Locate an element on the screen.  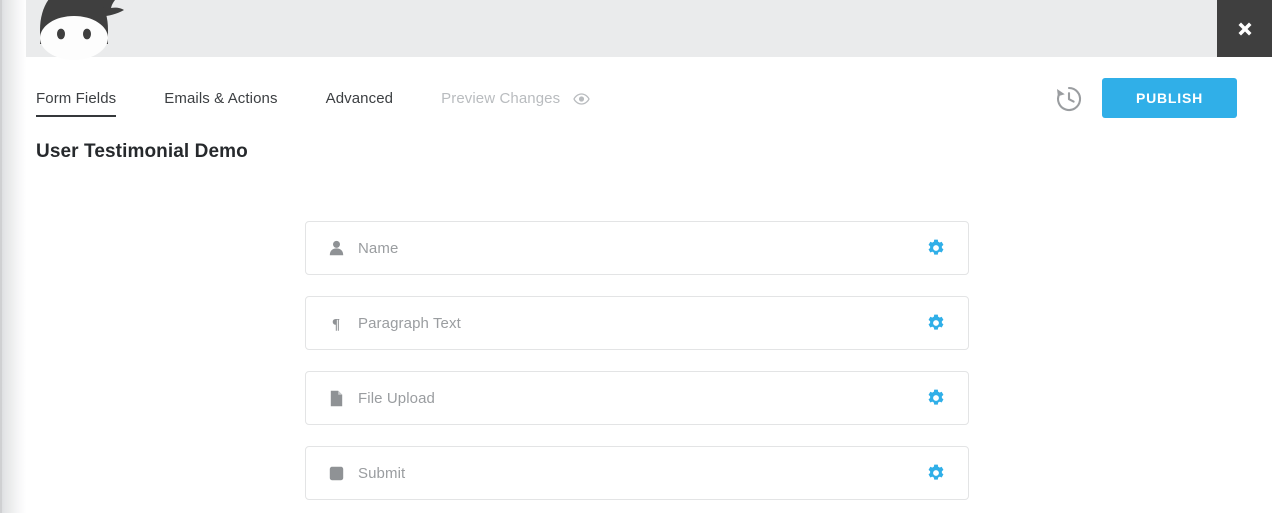
field-row-name: Name is located at coordinates (637, 248).